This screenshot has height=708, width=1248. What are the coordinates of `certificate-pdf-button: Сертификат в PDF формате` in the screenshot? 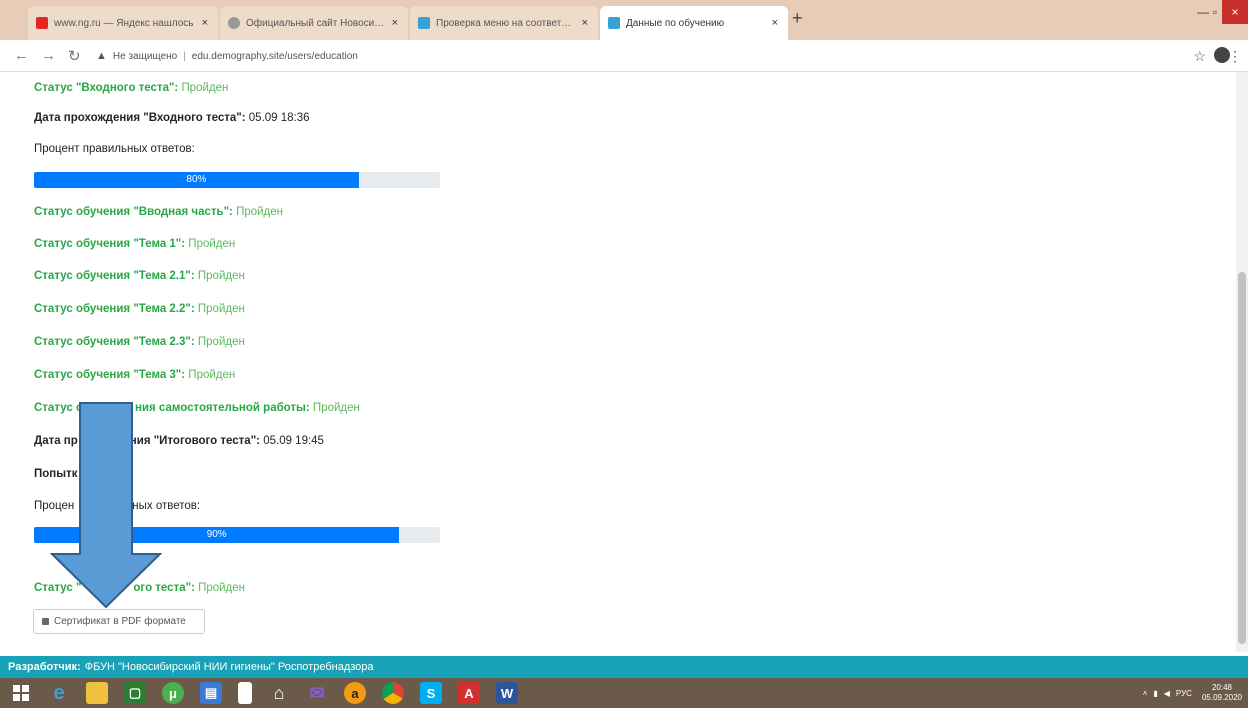 It's located at (119, 621).